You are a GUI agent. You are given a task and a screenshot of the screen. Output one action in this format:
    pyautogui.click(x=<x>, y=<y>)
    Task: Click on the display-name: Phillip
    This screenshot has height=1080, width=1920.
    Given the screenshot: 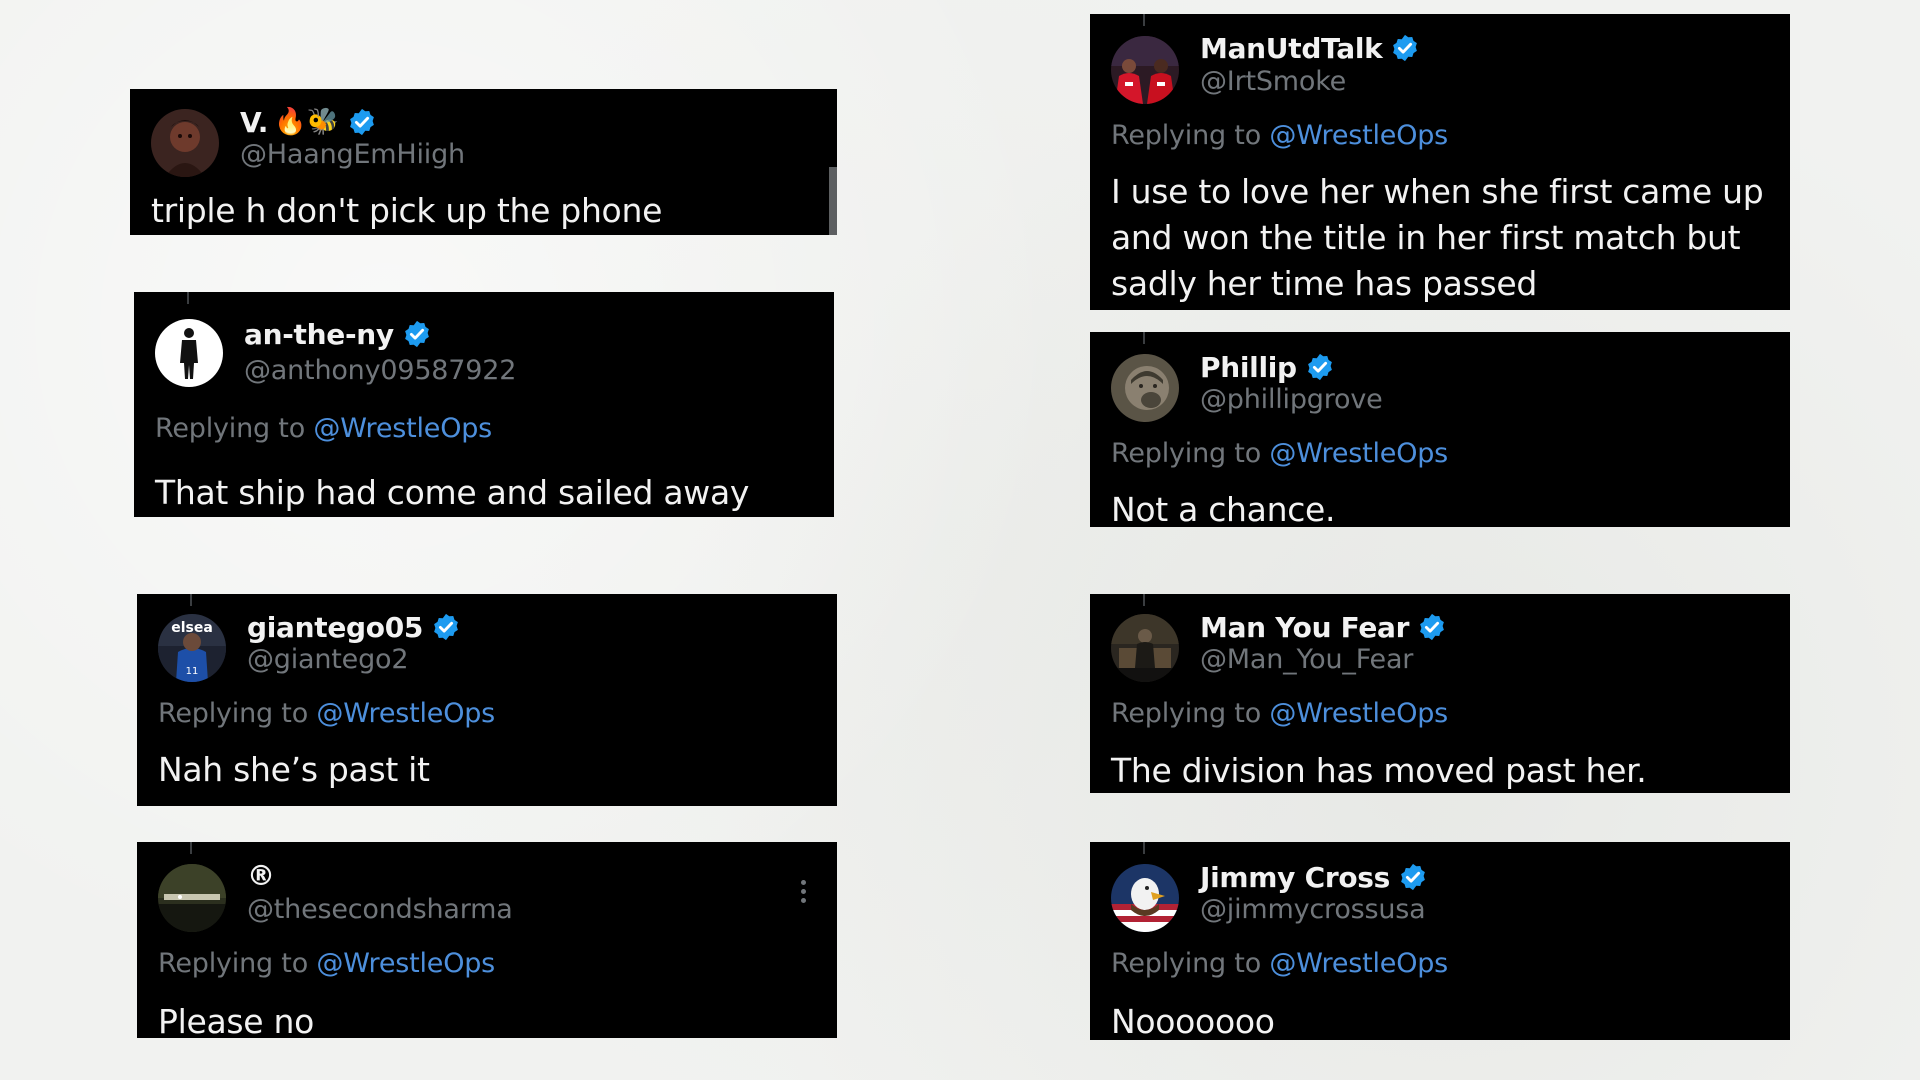 What is the action you would take?
    pyautogui.click(x=1248, y=367)
    